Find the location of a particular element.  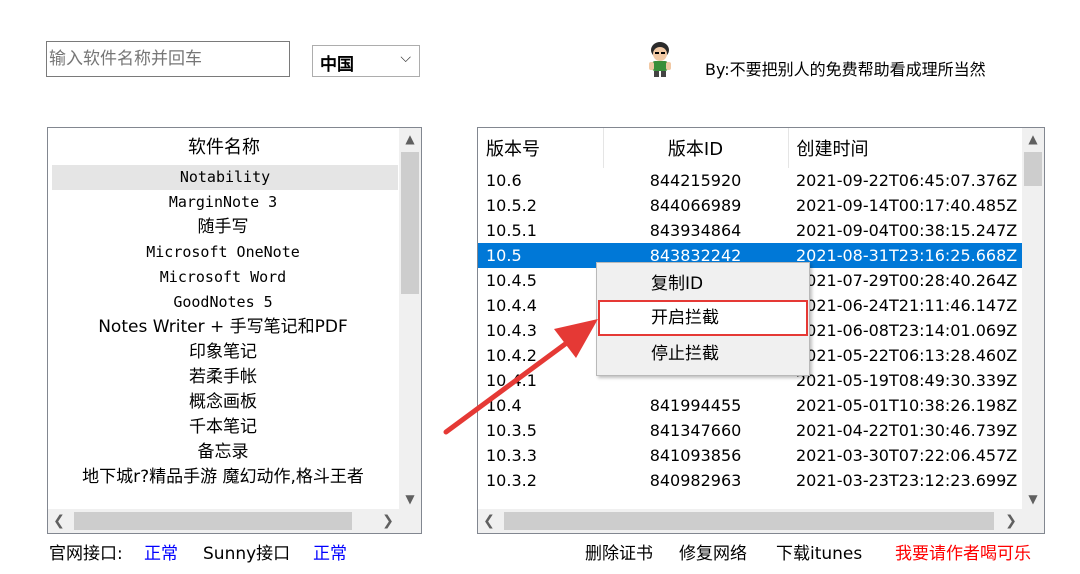

status-sunny-value: 正常 is located at coordinates (330, 554).